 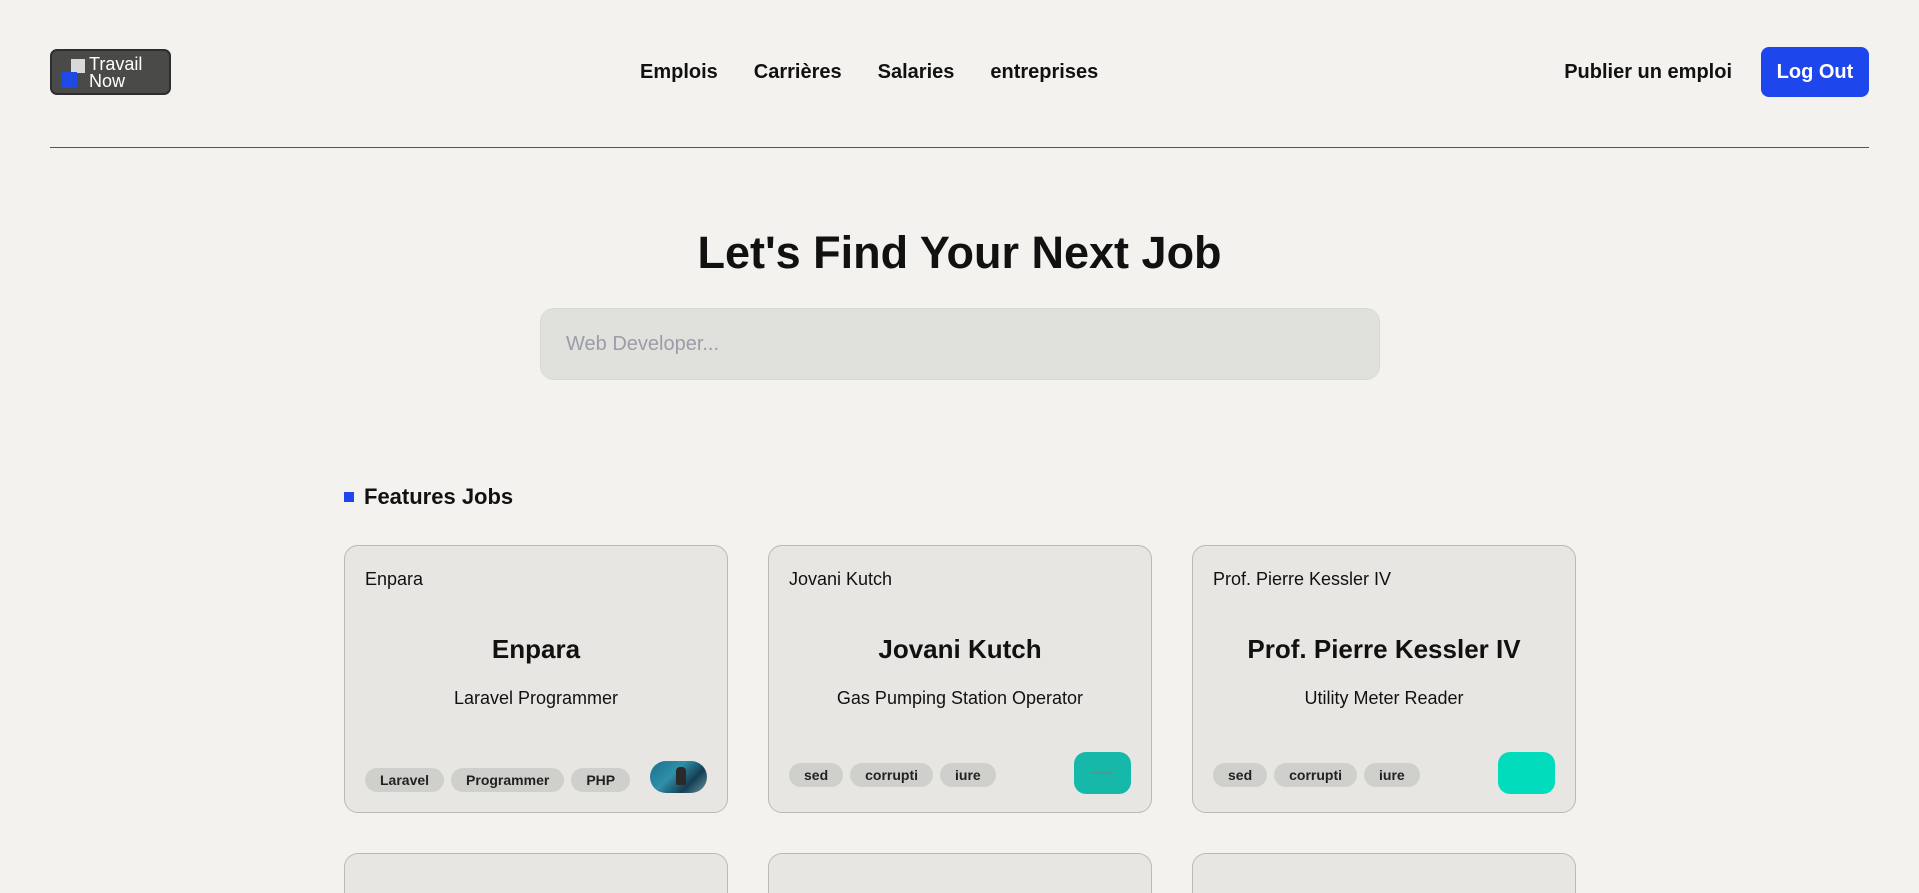 What do you see at coordinates (679, 72) in the screenshot?
I see `nav-link-emplois: Emplois` at bounding box center [679, 72].